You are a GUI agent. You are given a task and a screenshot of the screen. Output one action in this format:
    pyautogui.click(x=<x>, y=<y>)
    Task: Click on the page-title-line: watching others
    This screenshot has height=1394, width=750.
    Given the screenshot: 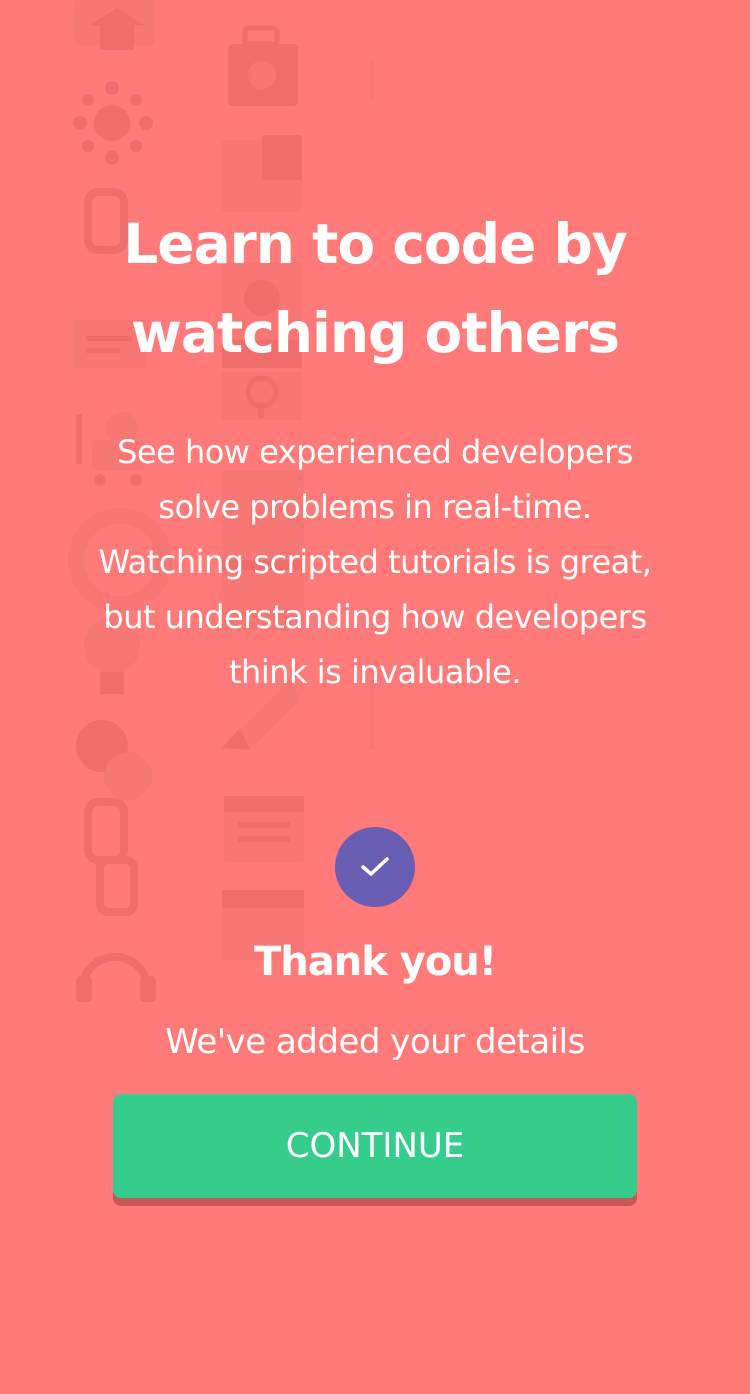 What is the action you would take?
    pyautogui.click(x=375, y=333)
    